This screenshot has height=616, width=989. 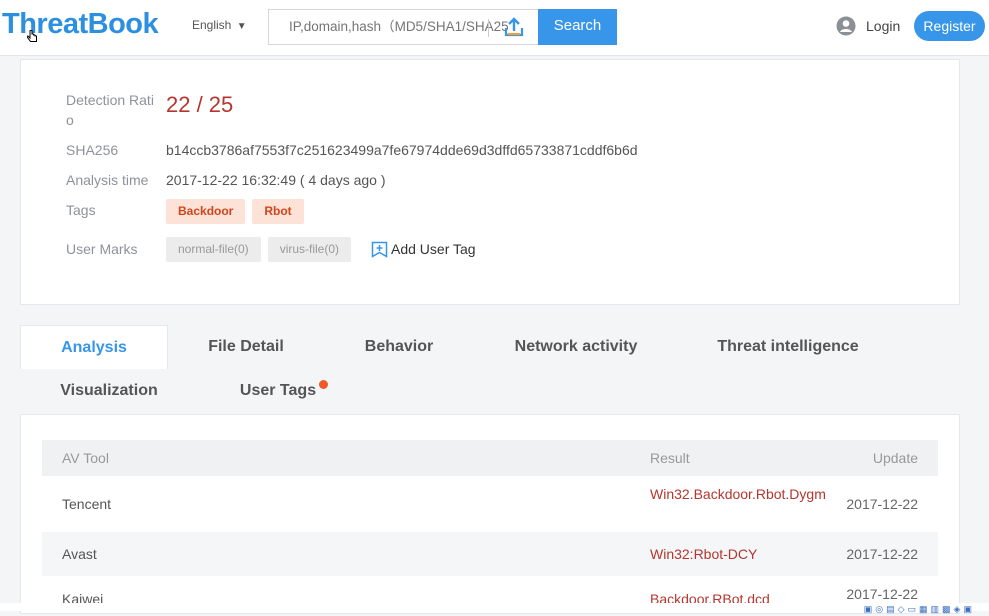 What do you see at coordinates (206, 211) in the screenshot?
I see `tag-backdoor: Backdoor` at bounding box center [206, 211].